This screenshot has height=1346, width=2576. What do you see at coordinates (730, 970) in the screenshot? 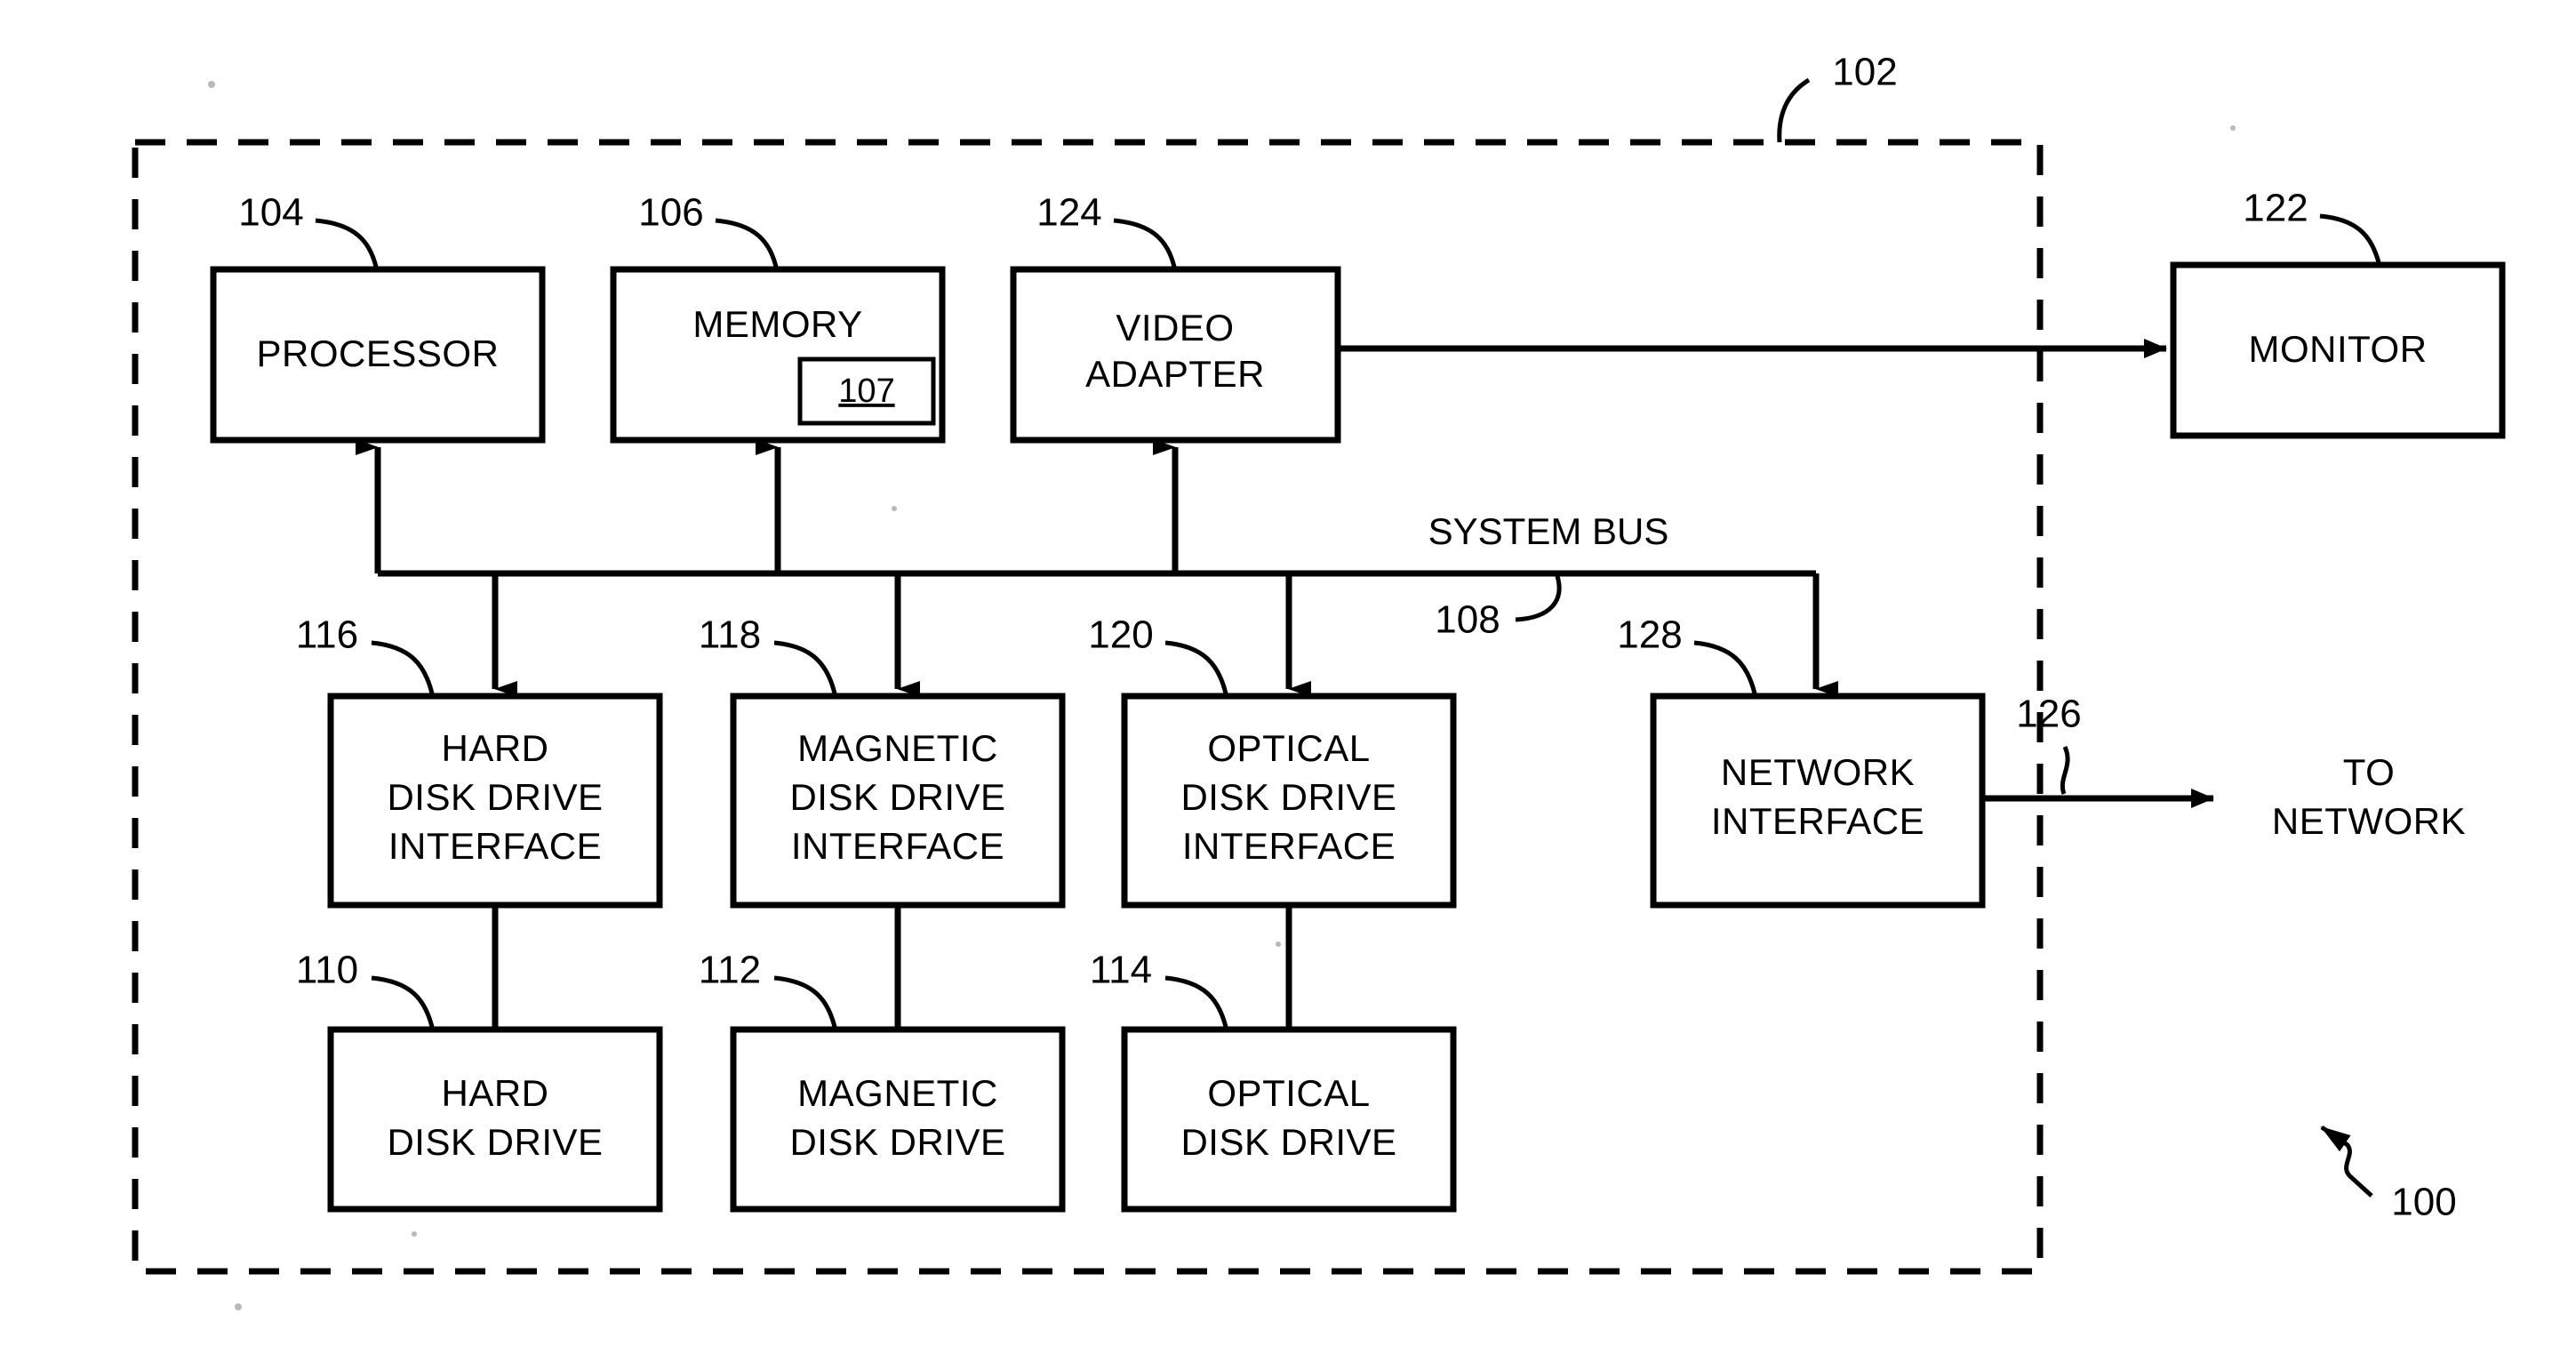
I see `magnetic-drive-ref-number: 112` at bounding box center [730, 970].